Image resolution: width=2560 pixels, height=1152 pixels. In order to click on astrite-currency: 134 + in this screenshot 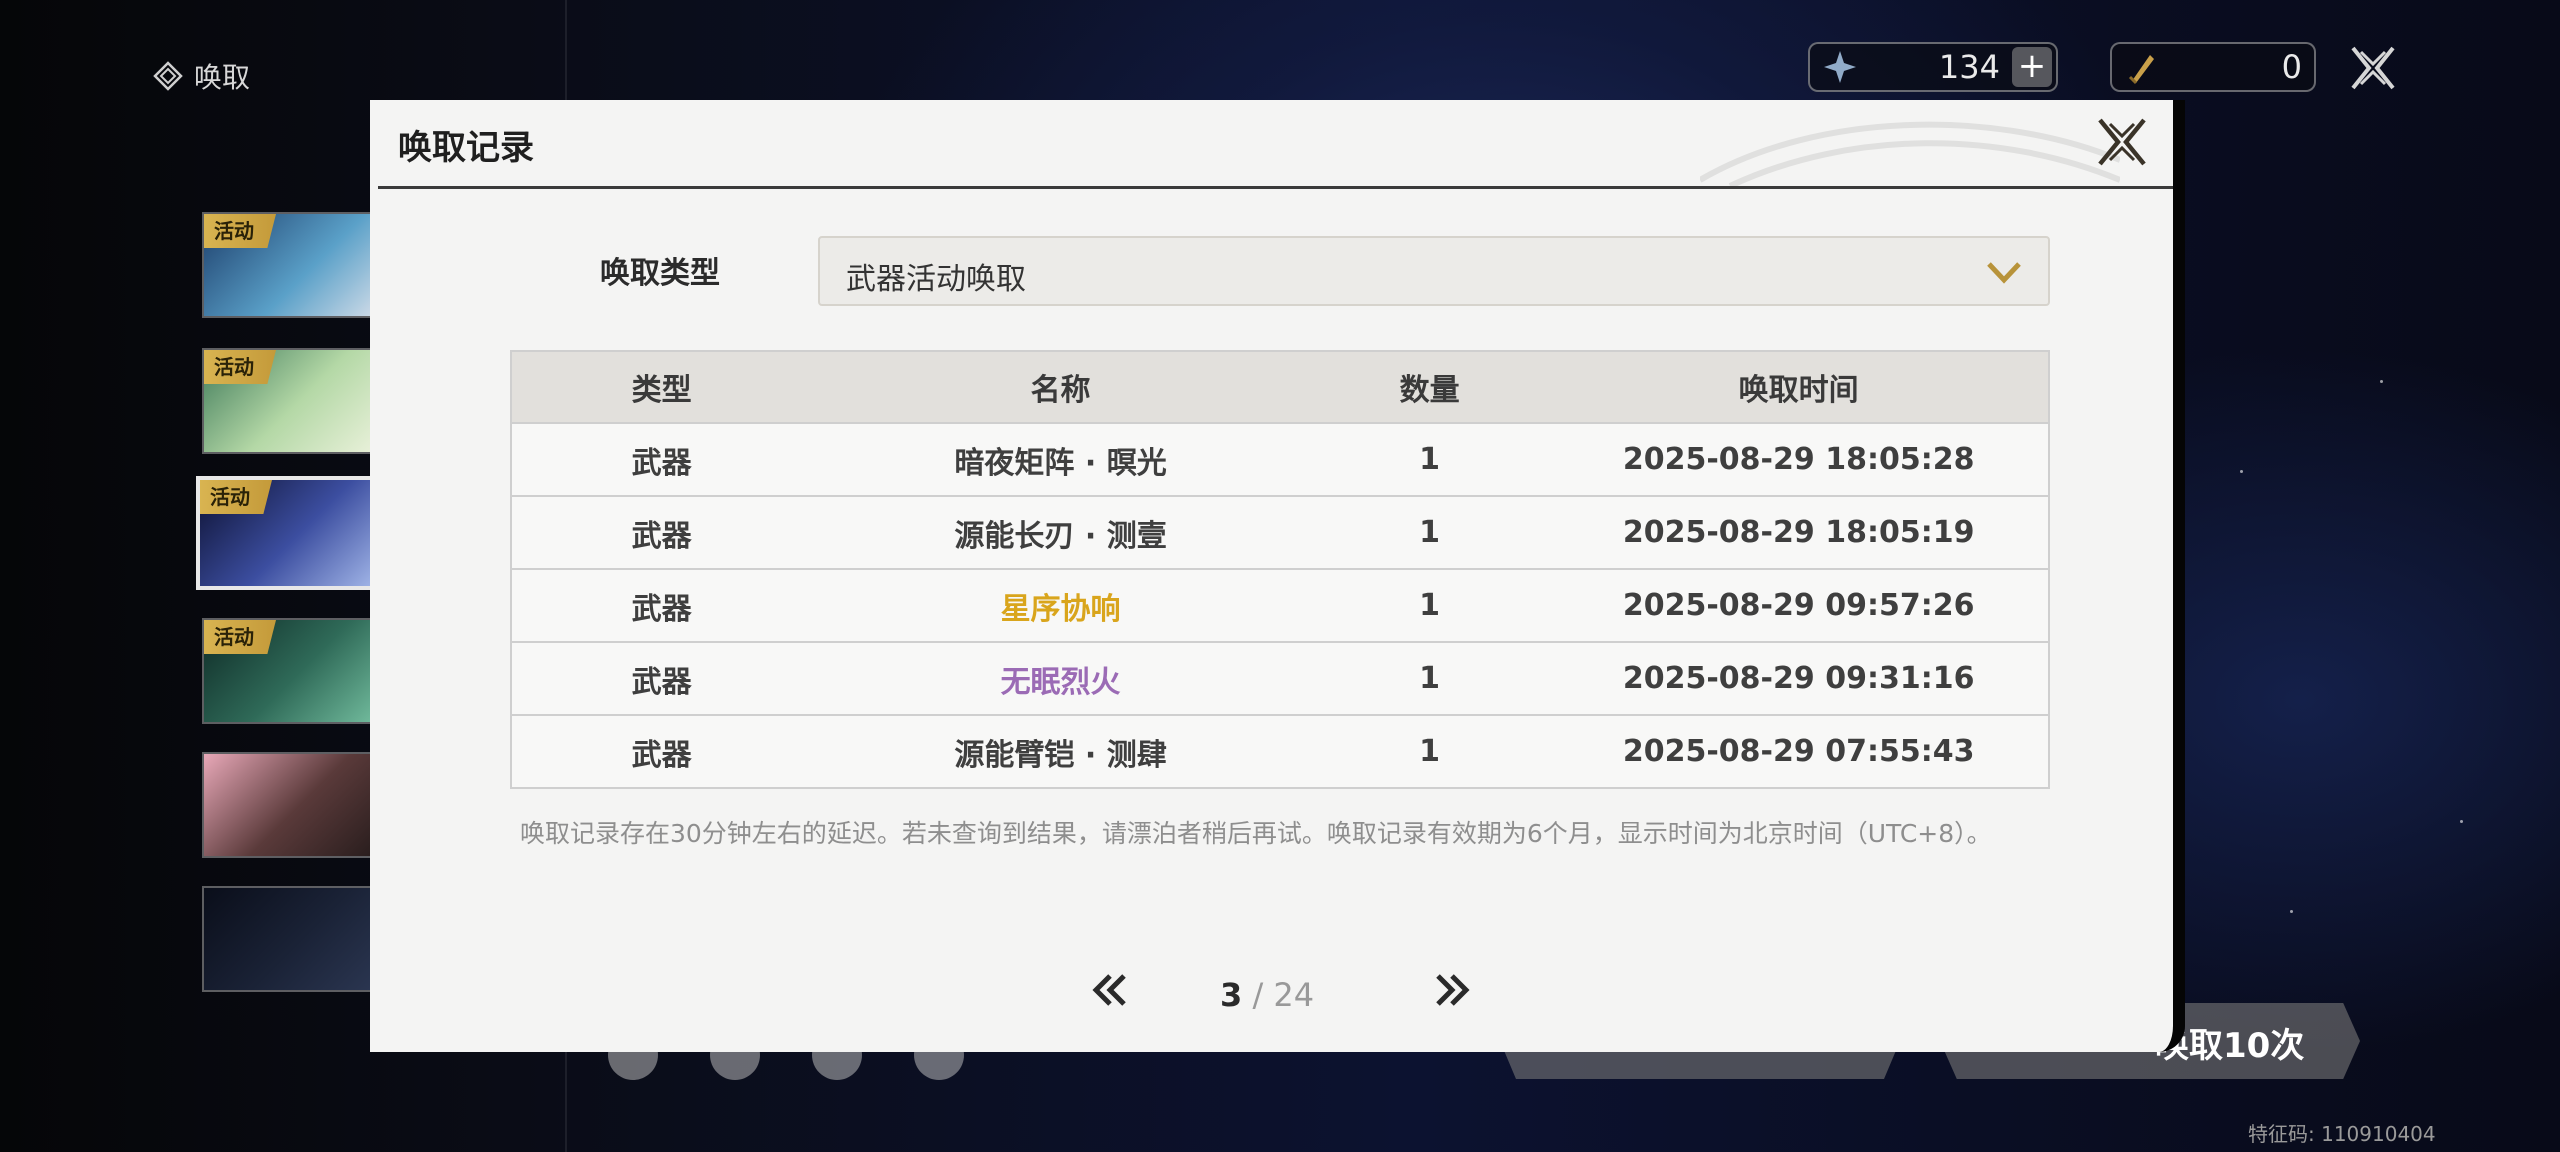, I will do `click(1933, 67)`.